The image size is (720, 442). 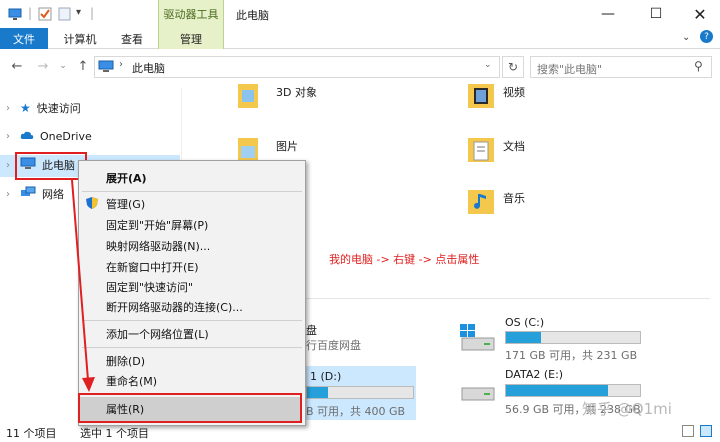 What do you see at coordinates (706, 431) in the screenshot?
I see `large-icons-view-icon` at bounding box center [706, 431].